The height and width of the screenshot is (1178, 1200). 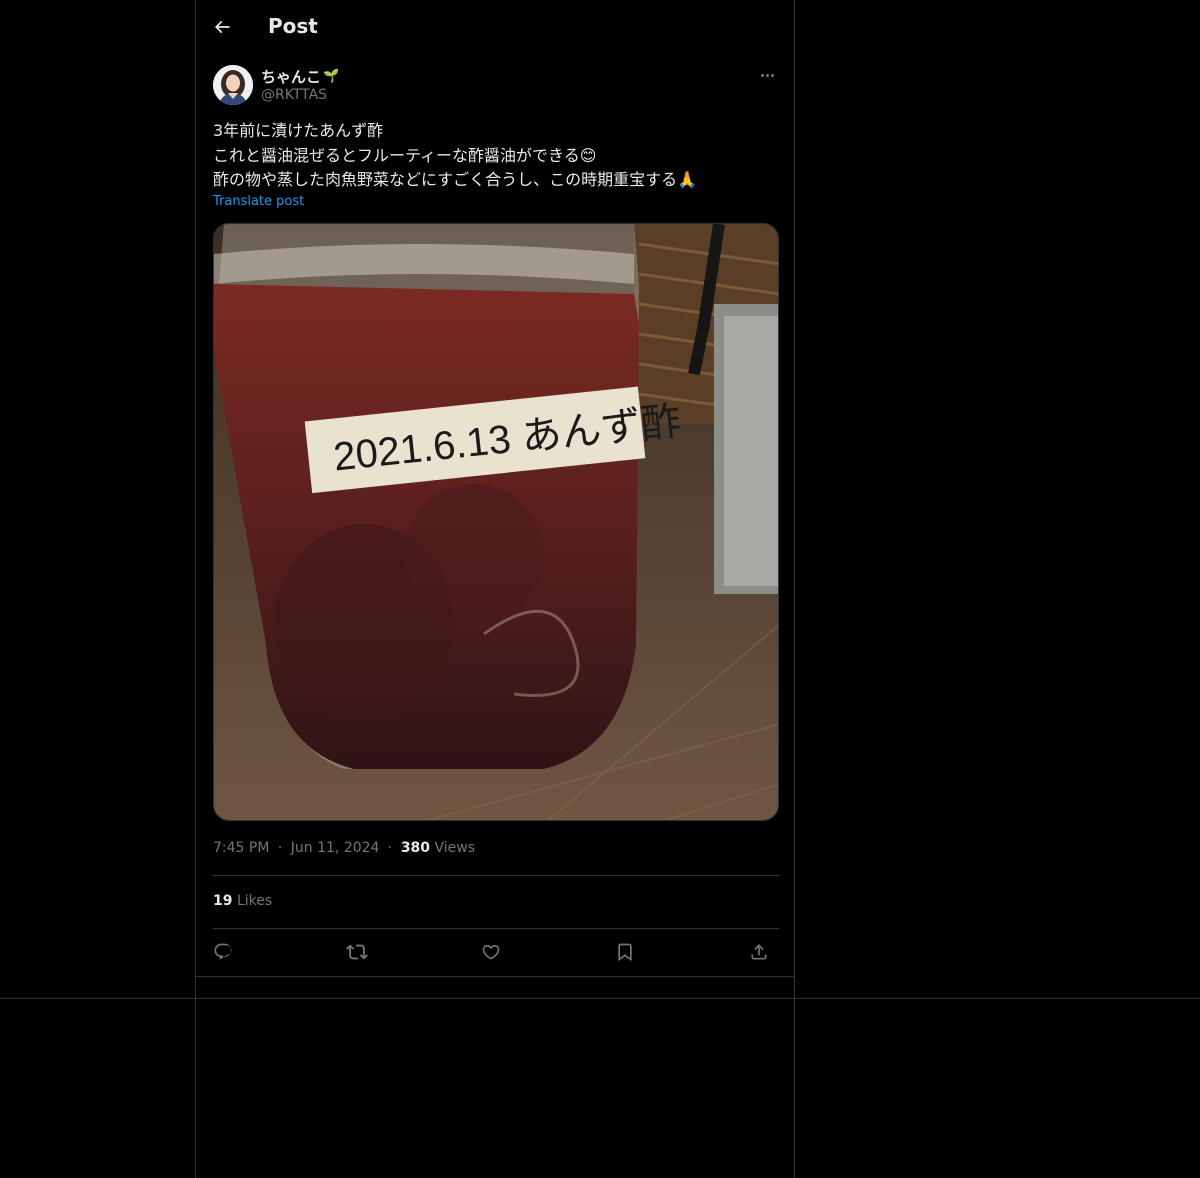 I want to click on more-options-button, so click(x=767, y=75).